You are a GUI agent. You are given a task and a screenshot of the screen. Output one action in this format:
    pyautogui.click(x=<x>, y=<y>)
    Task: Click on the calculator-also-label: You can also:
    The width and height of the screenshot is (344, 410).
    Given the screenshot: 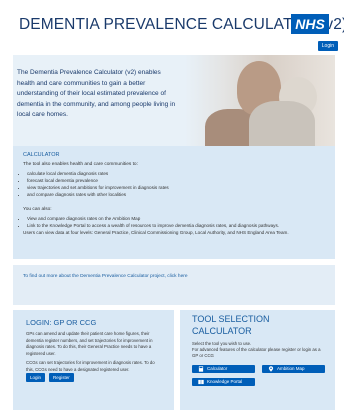 What is the action you would take?
    pyautogui.click(x=37, y=209)
    